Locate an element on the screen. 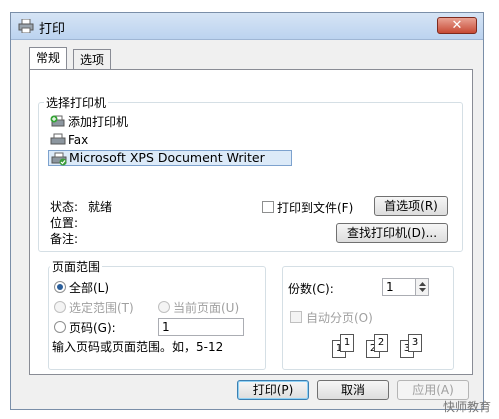 This screenshot has width=499, height=419. printer-item-label: Microsoft XPS Document Writer is located at coordinates (167, 157).